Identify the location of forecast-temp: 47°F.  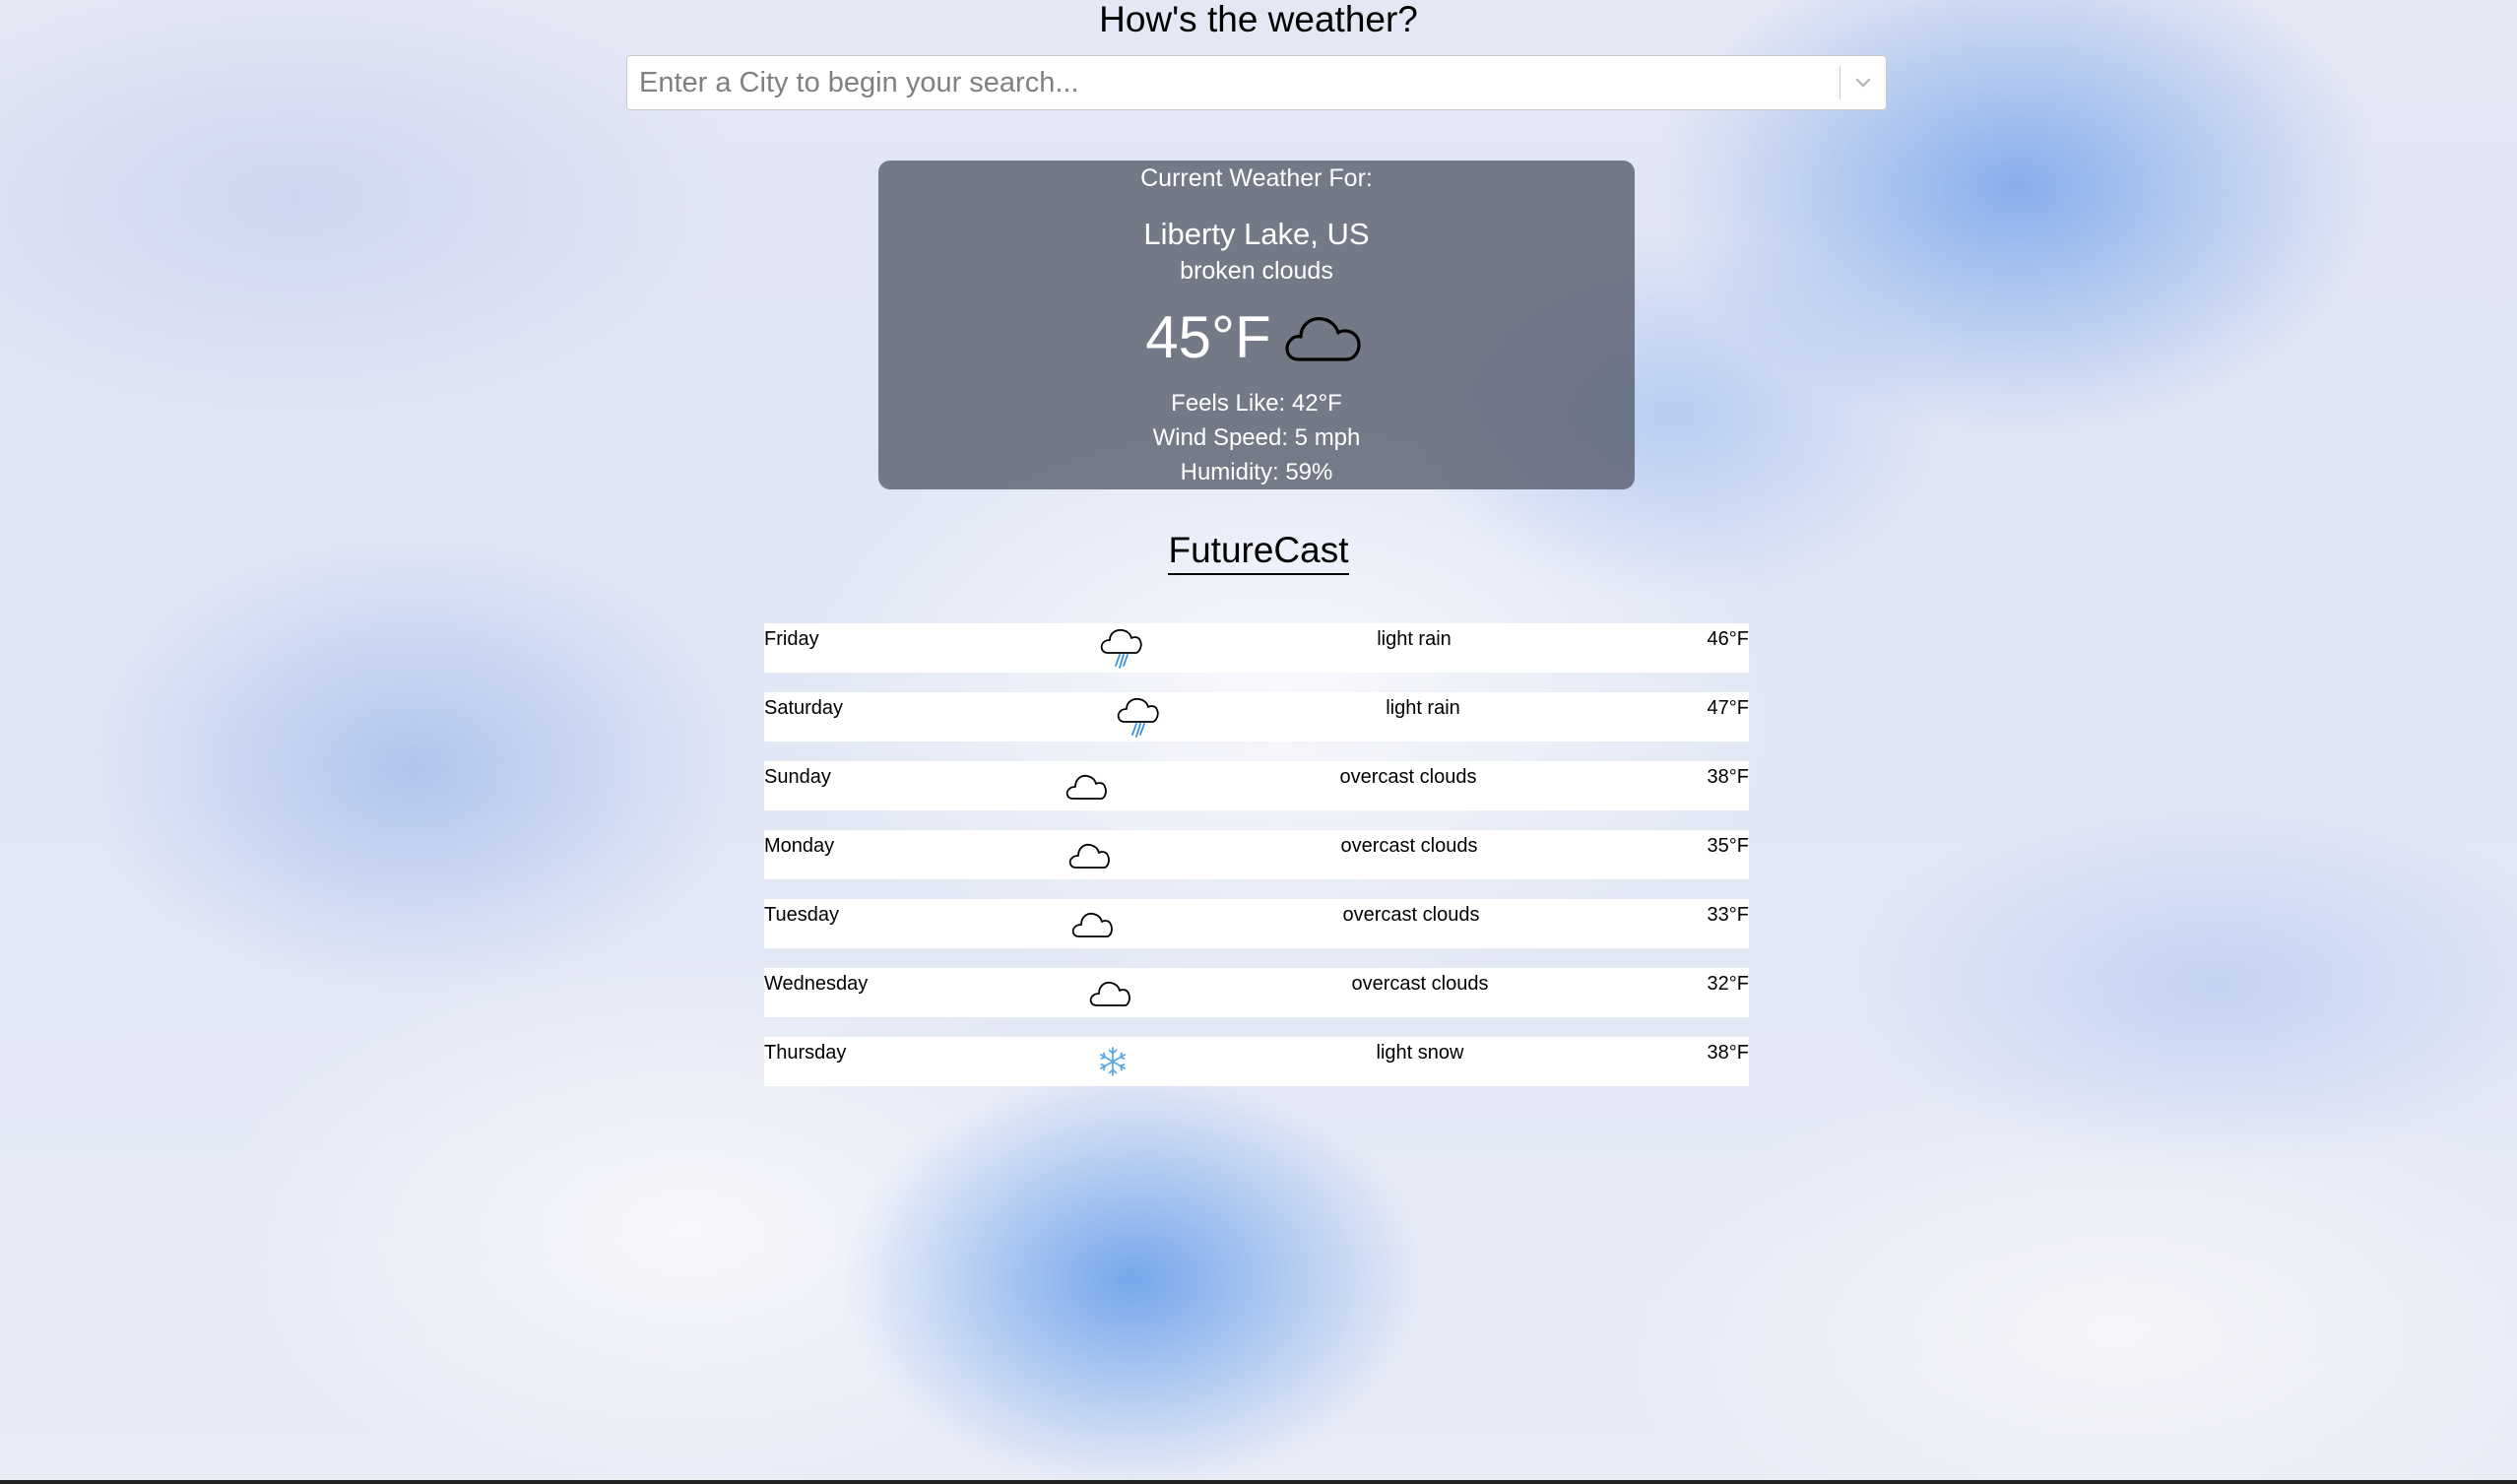
(1728, 708).